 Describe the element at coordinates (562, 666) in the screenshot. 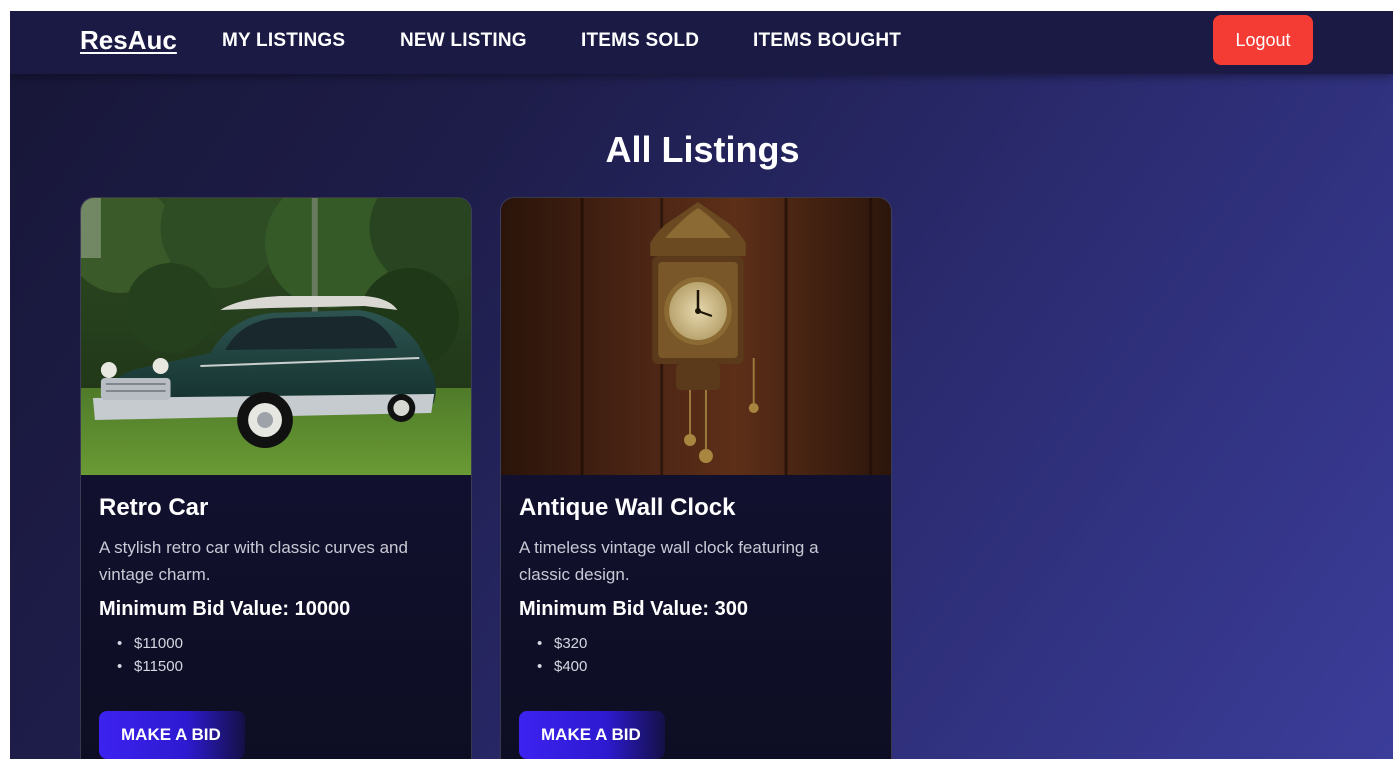

I see `bid-item: $400` at that location.